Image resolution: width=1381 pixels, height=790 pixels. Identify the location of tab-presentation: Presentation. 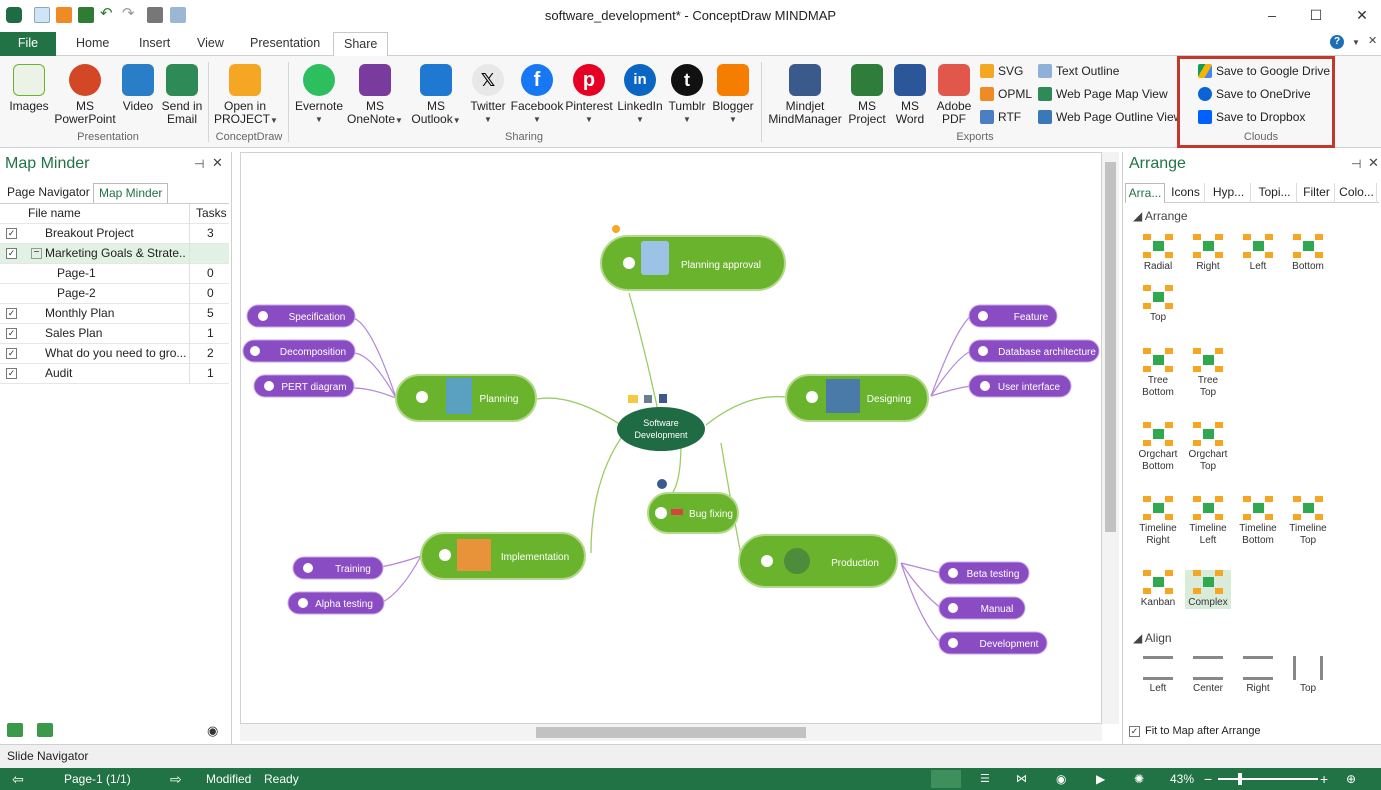
(285, 44).